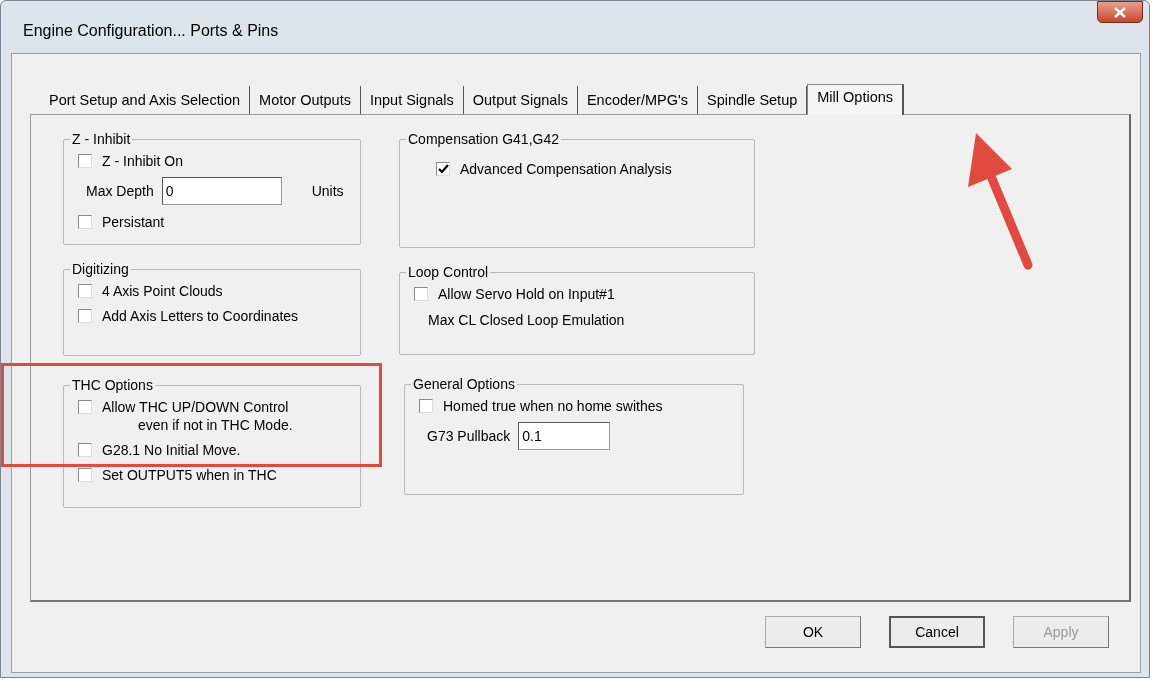 The height and width of the screenshot is (681, 1162). What do you see at coordinates (112, 385) in the screenshot?
I see `group-title: THC Options` at bounding box center [112, 385].